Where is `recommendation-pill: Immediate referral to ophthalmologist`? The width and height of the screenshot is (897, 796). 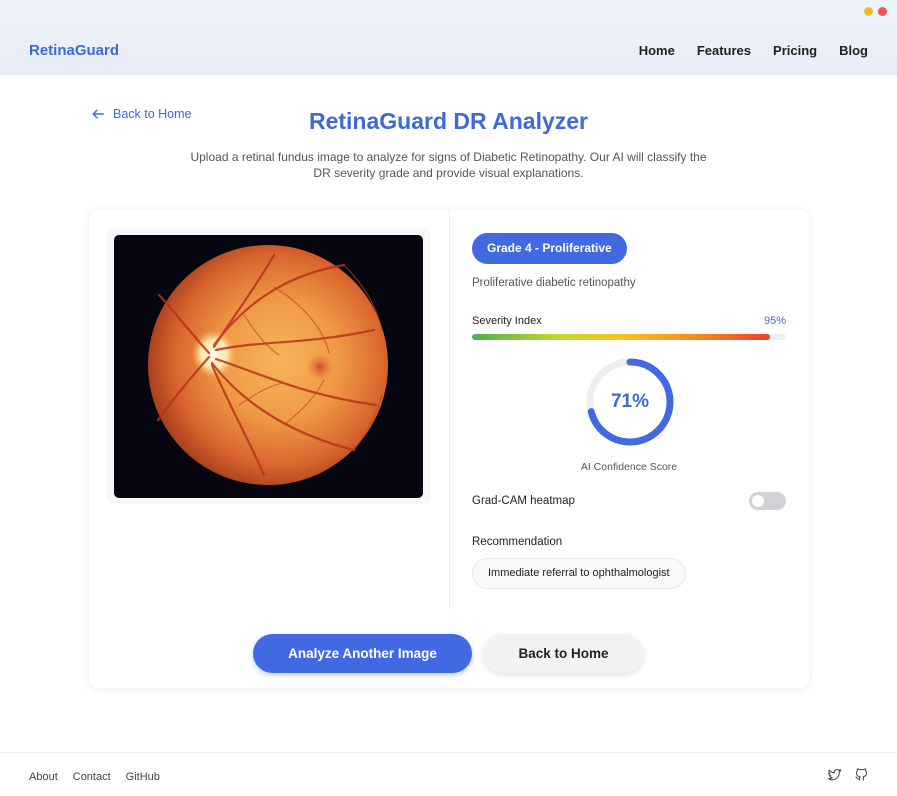
recommendation-pill: Immediate referral to ophthalmologist is located at coordinates (579, 573).